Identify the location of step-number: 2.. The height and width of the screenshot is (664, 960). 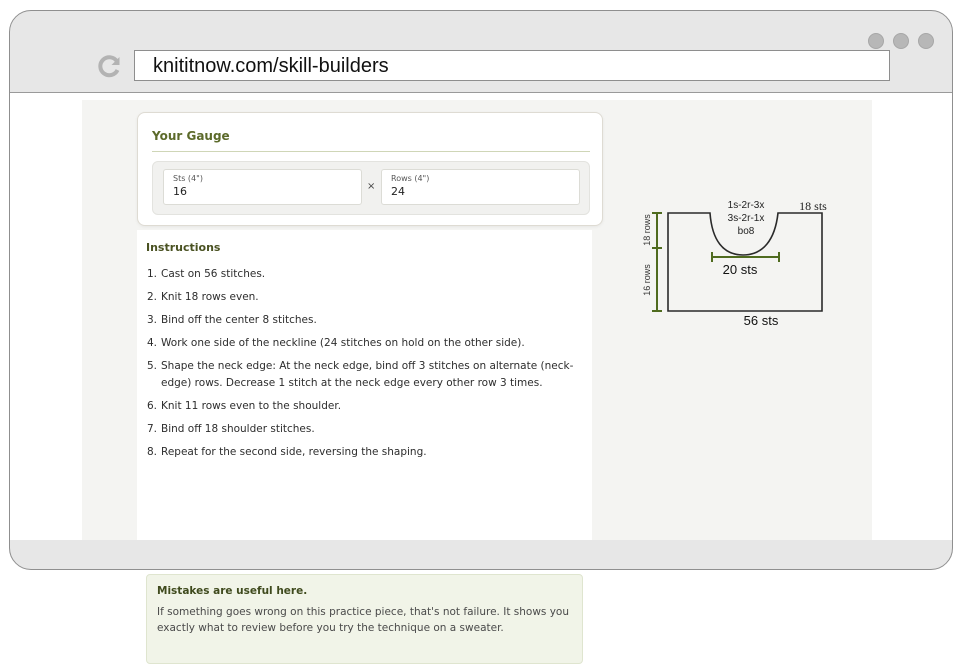
(152, 297).